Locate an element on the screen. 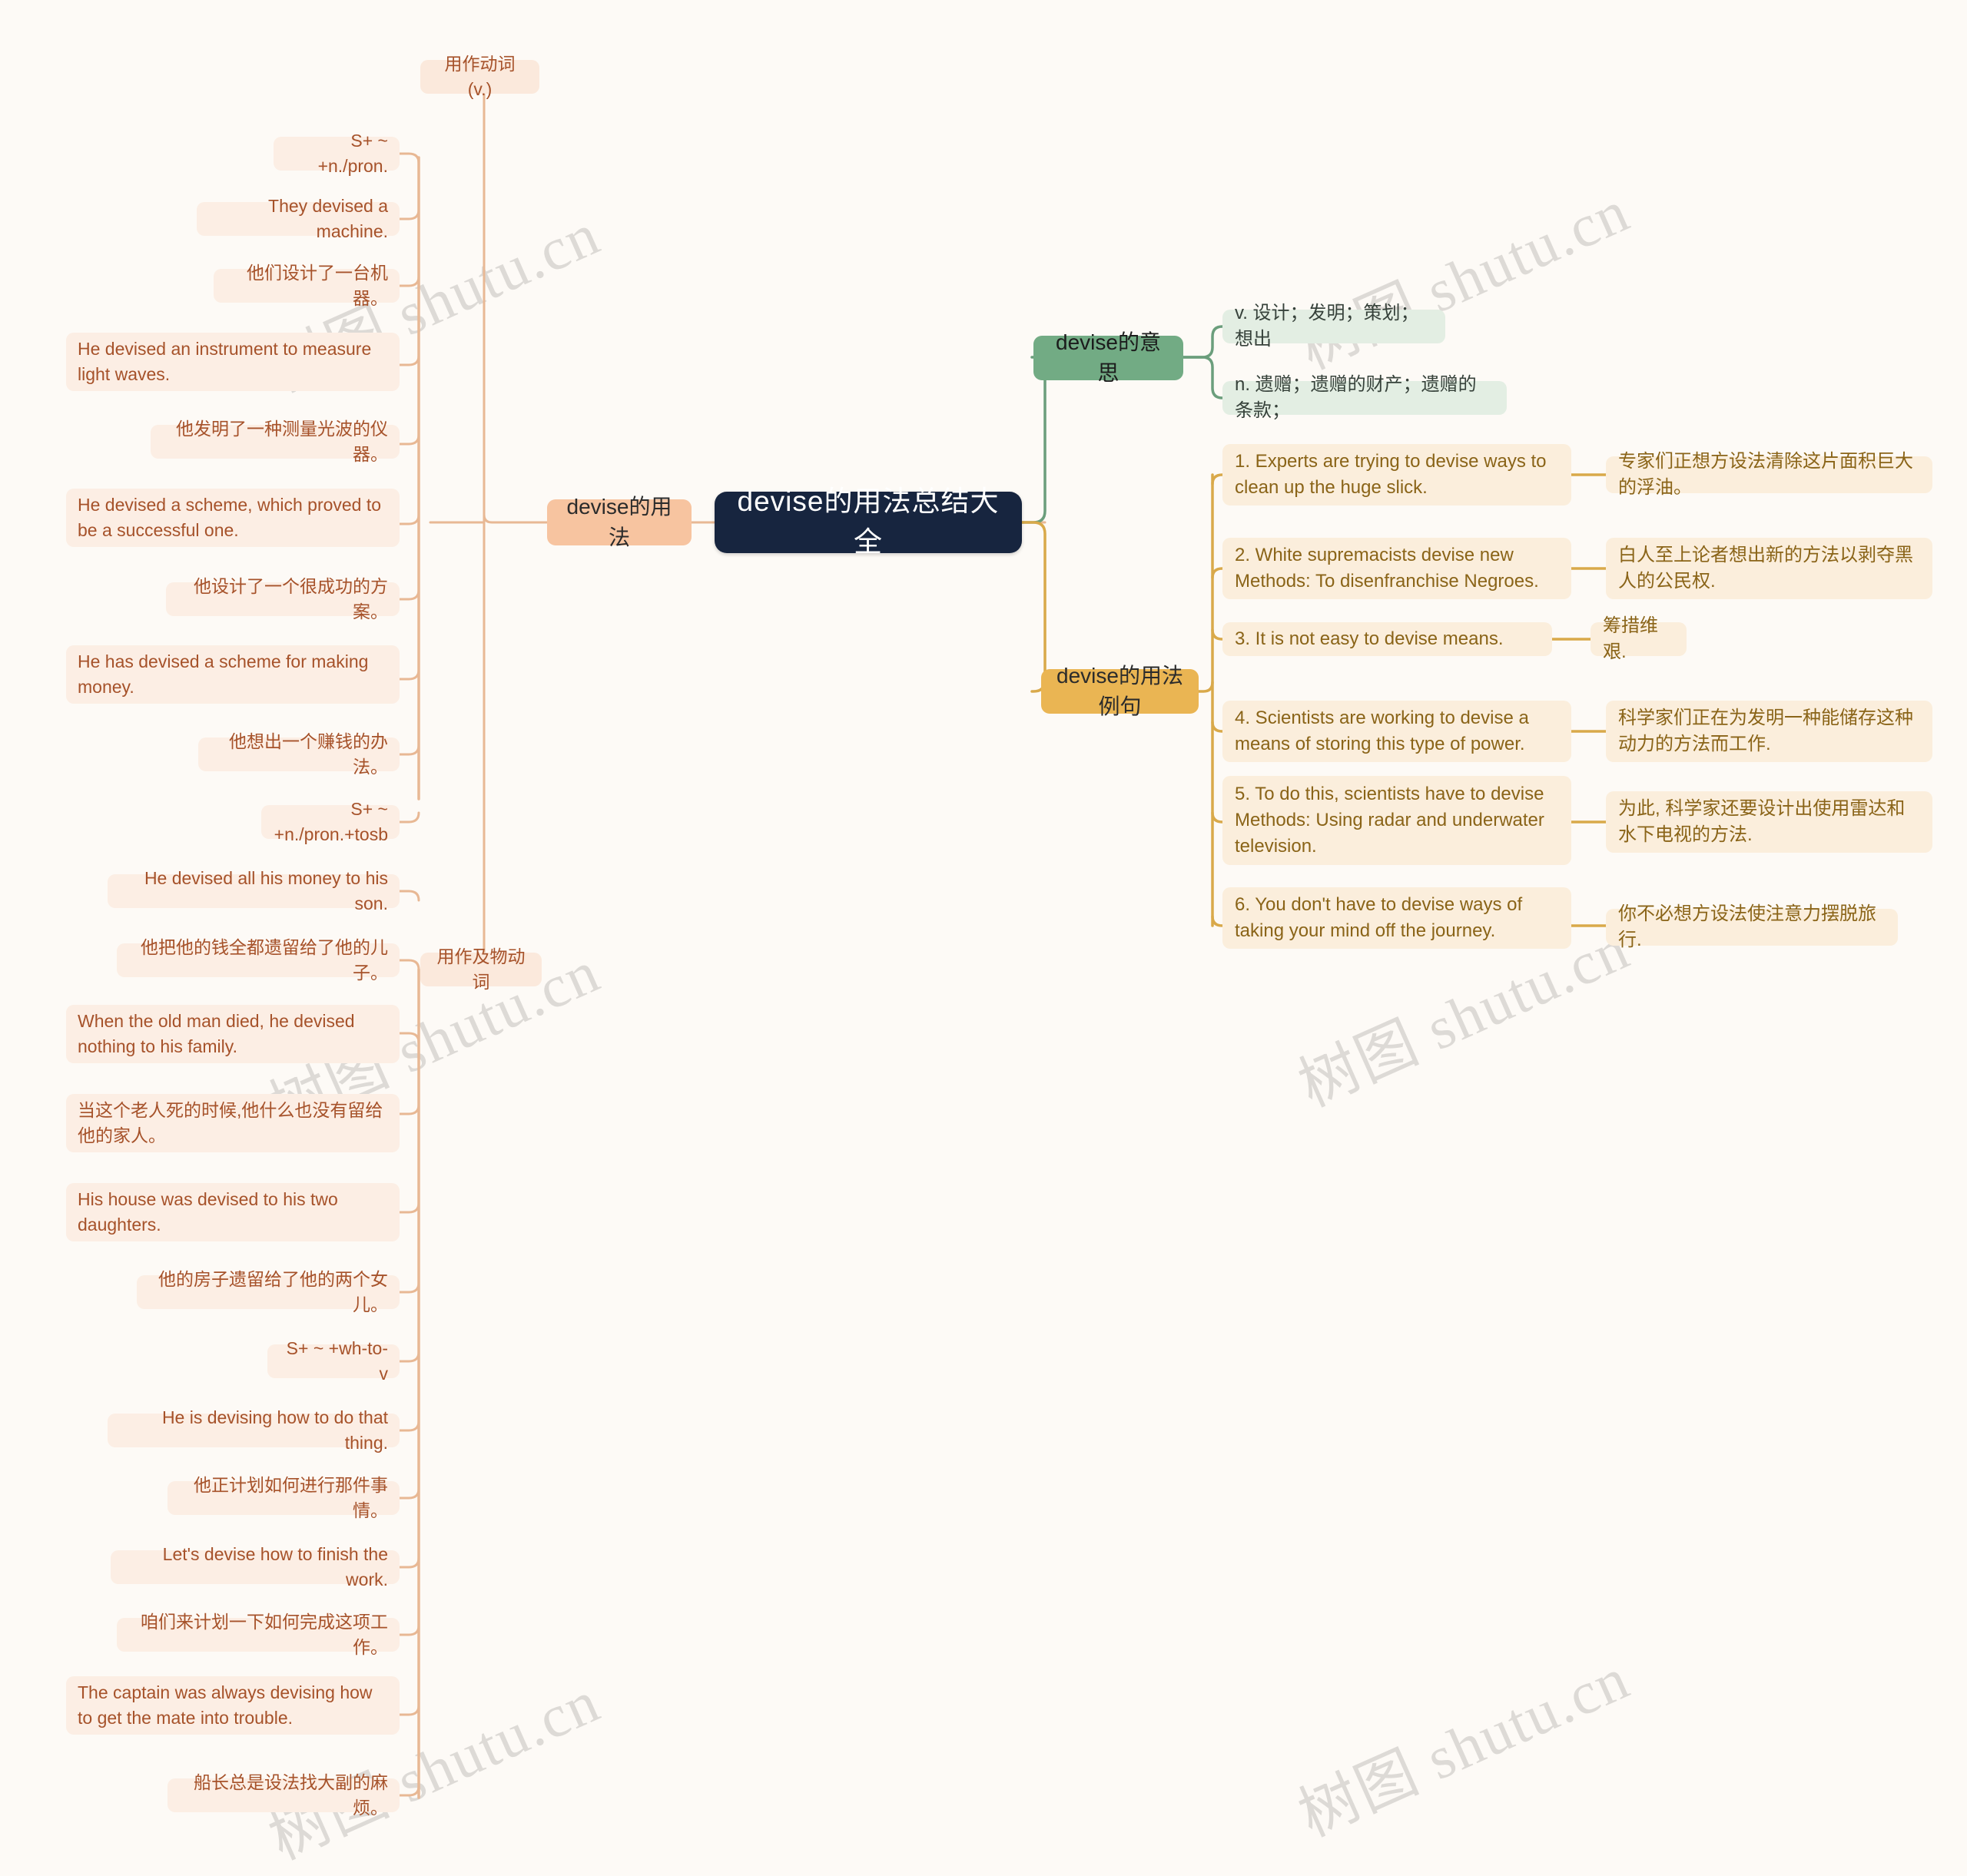 The width and height of the screenshot is (1967, 1876). list-item: 船长总是设法找大副的麻烦。 is located at coordinates (284, 1795).